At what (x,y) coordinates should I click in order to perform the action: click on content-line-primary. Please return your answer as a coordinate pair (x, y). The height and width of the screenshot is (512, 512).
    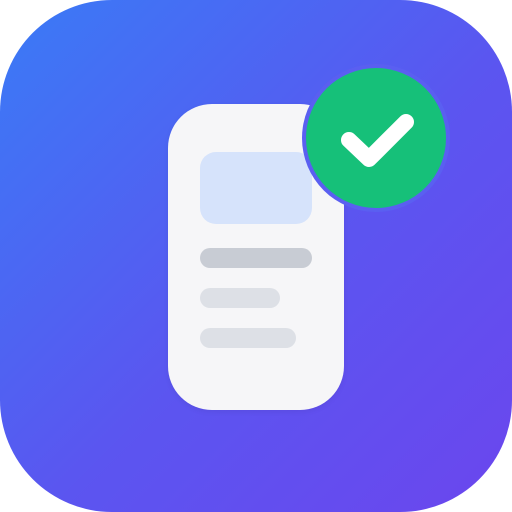
    Looking at the image, I should click on (256, 258).